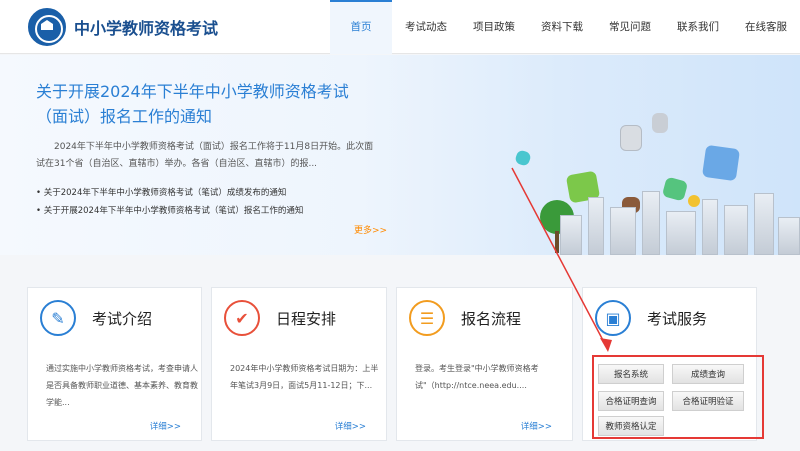  Describe the element at coordinates (306, 318) in the screenshot. I see `card-title: 日程安排` at that location.